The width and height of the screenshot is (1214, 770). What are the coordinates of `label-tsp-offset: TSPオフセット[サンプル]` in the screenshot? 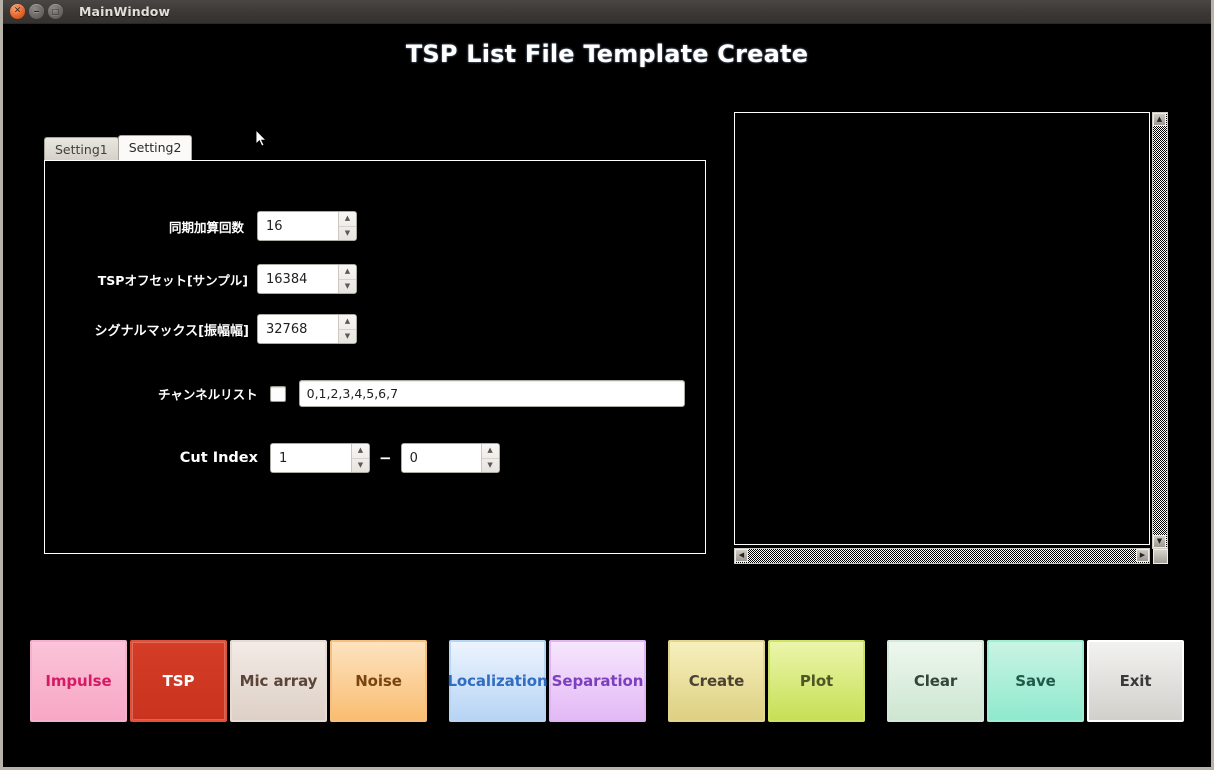 It's located at (172, 280).